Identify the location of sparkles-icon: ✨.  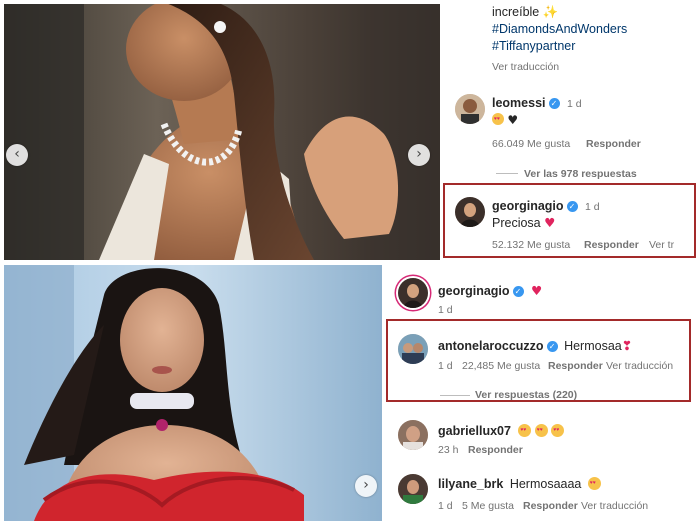
(550, 11).